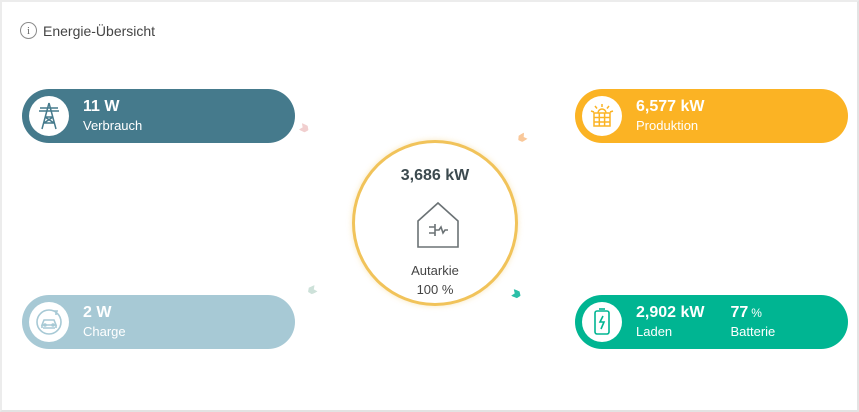 Image resolution: width=859 pixels, height=412 pixels. What do you see at coordinates (97, 312) in the screenshot?
I see `charge-value: 2 W` at bounding box center [97, 312].